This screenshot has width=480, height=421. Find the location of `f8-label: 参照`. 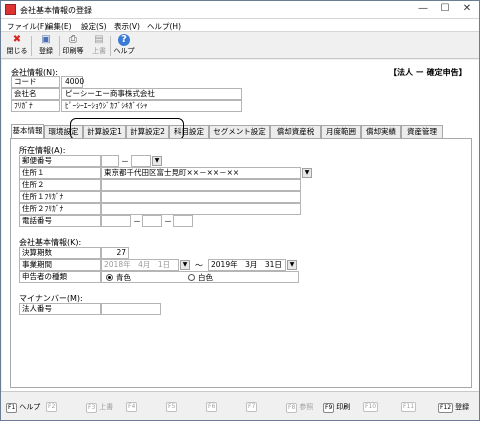

f8-label: 参照 is located at coordinates (306, 407).